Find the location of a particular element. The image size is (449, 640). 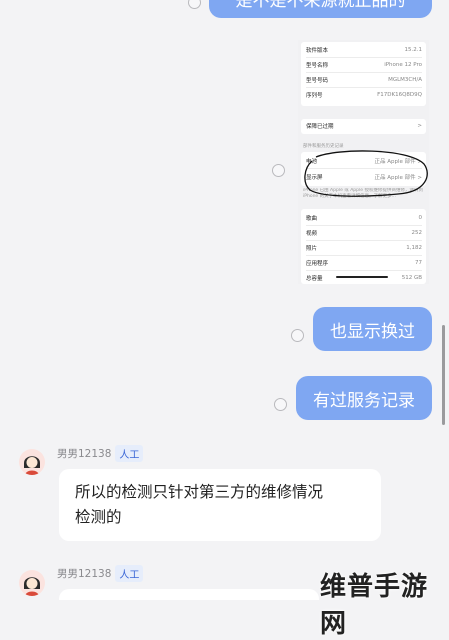

user-message-bubble: 有过服务记录 is located at coordinates (364, 398).